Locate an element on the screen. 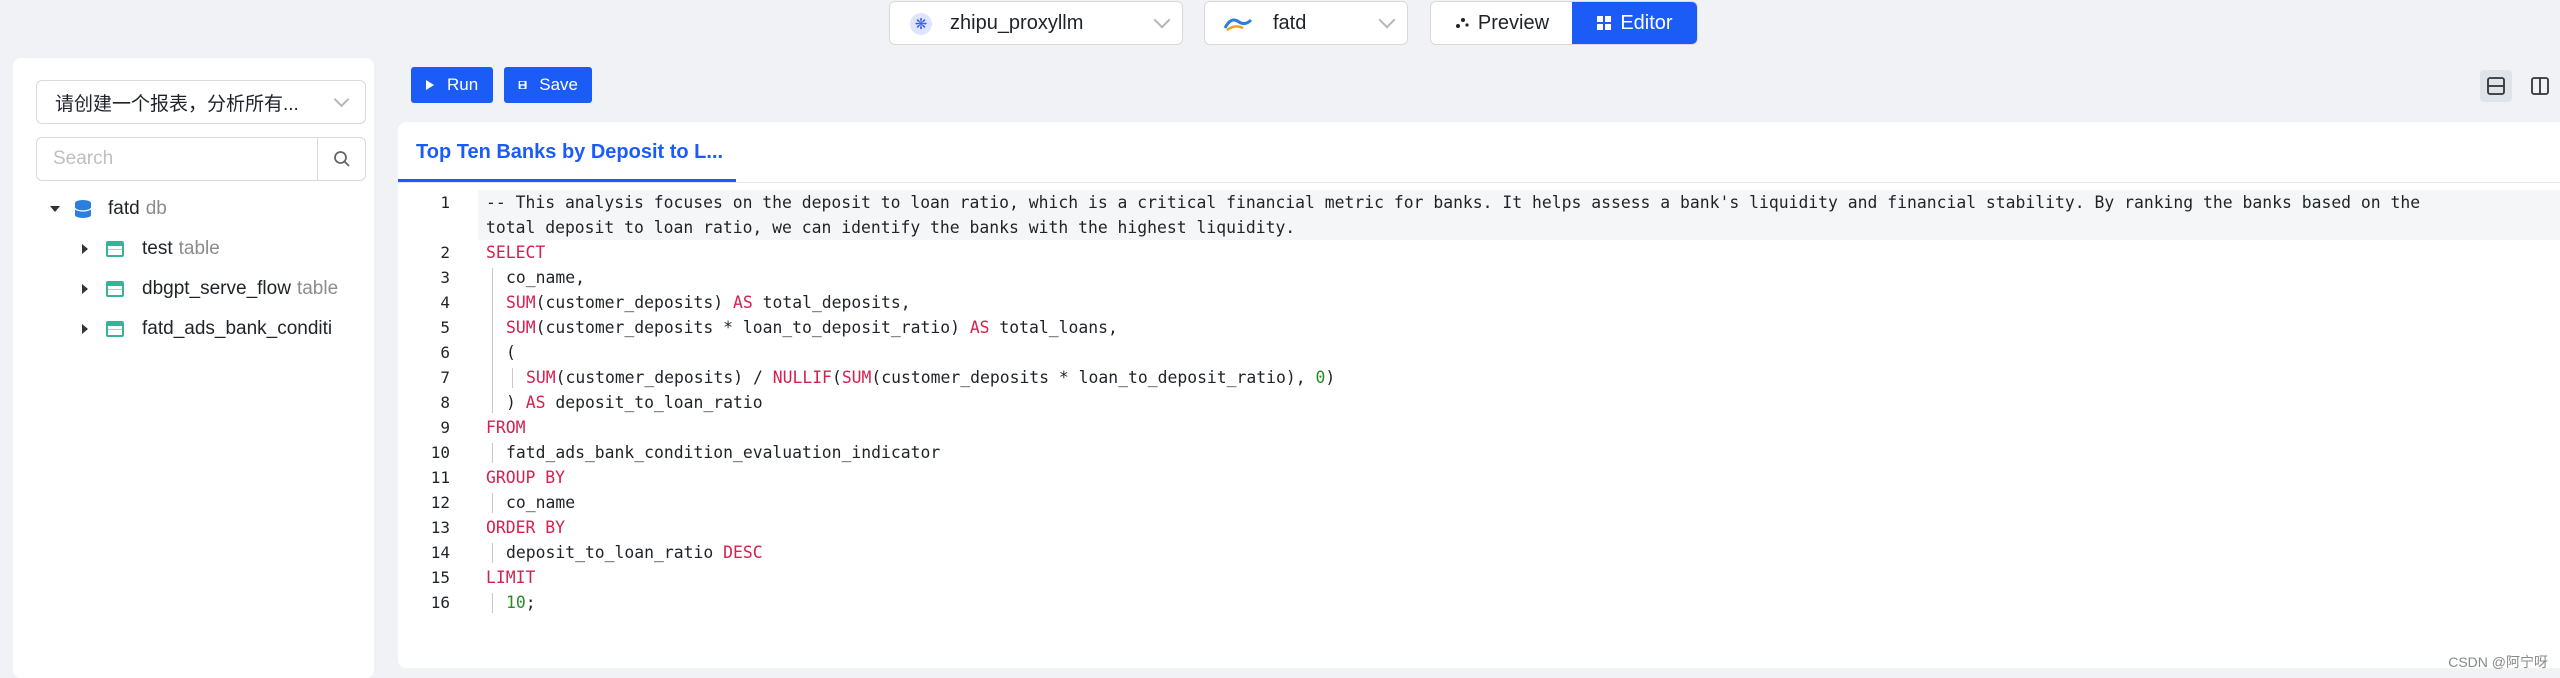 The height and width of the screenshot is (678, 2560). caret-down-icon is located at coordinates (55, 209).